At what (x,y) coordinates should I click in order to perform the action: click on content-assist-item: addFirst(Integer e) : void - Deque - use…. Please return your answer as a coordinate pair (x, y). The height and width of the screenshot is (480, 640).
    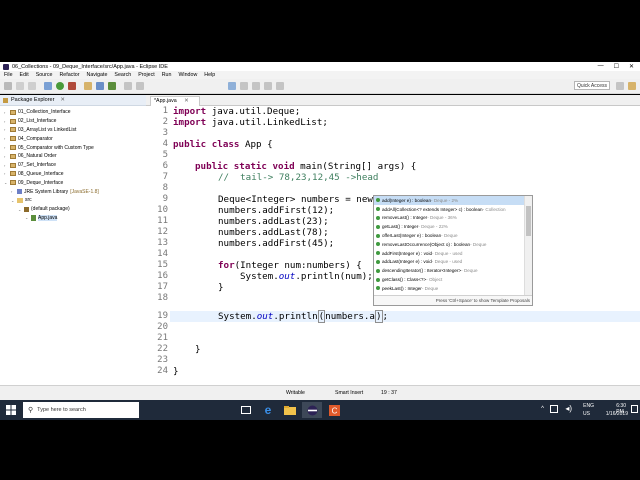
    Looking at the image, I should click on (450, 253).